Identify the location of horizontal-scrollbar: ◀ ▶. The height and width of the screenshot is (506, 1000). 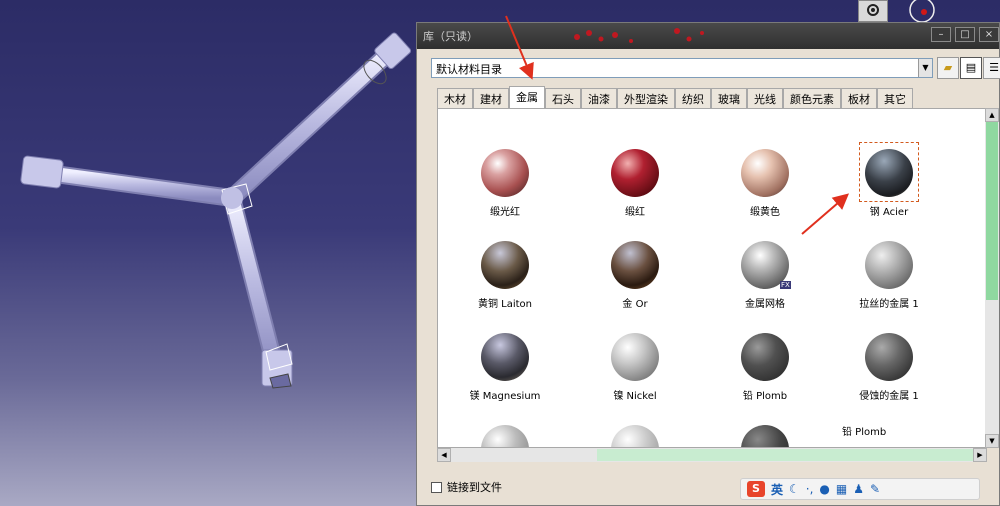
(712, 455).